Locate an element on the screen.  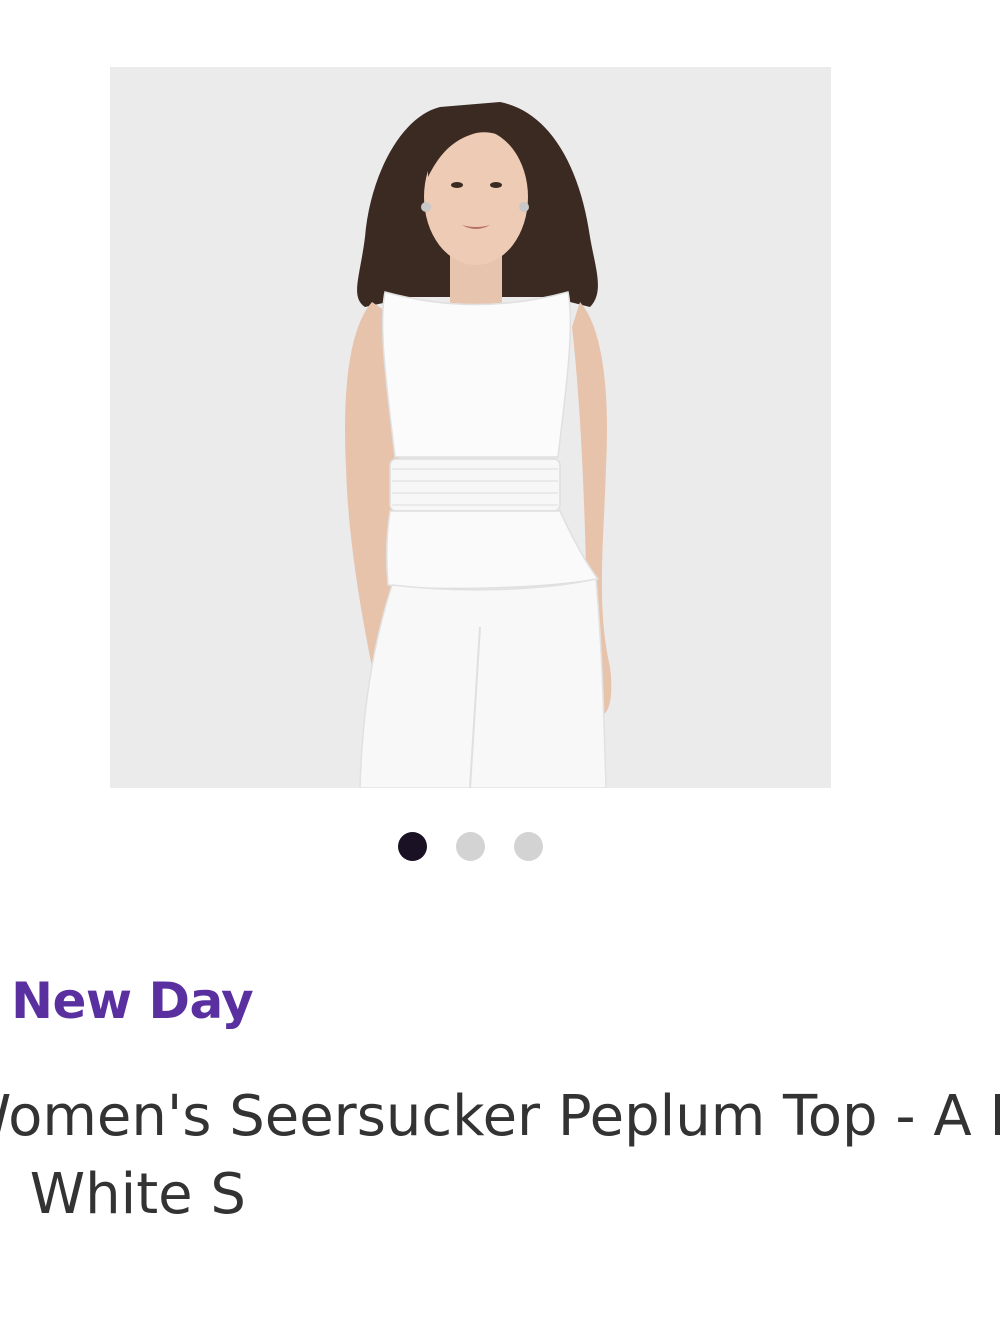
brand-link: A New Day is located at coordinates (127, 1001).